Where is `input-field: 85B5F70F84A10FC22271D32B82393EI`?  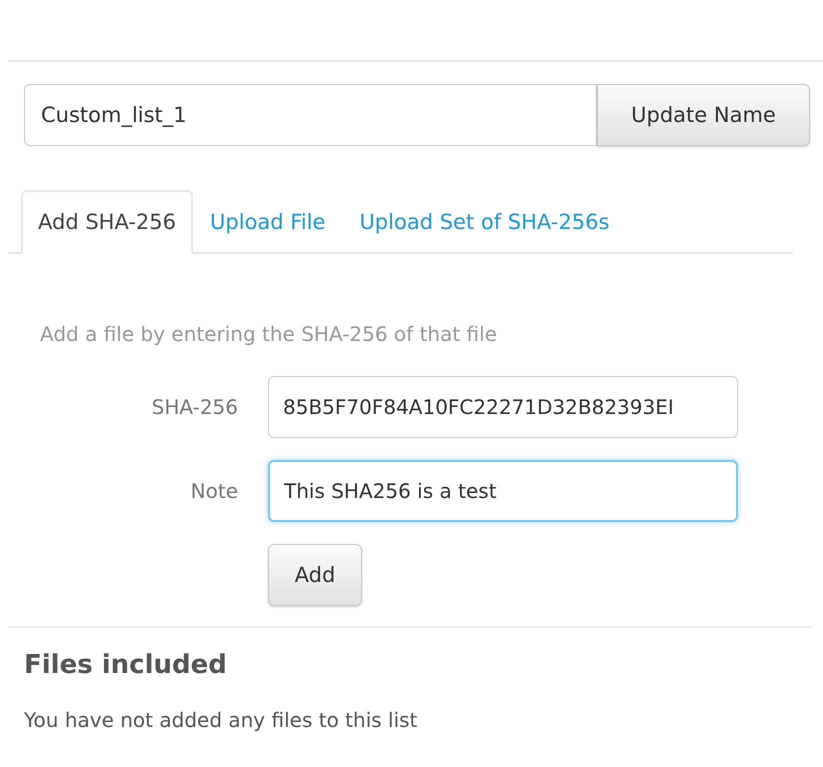
input-field: 85B5F70F84A10FC22271D32B82393EI is located at coordinates (503, 407).